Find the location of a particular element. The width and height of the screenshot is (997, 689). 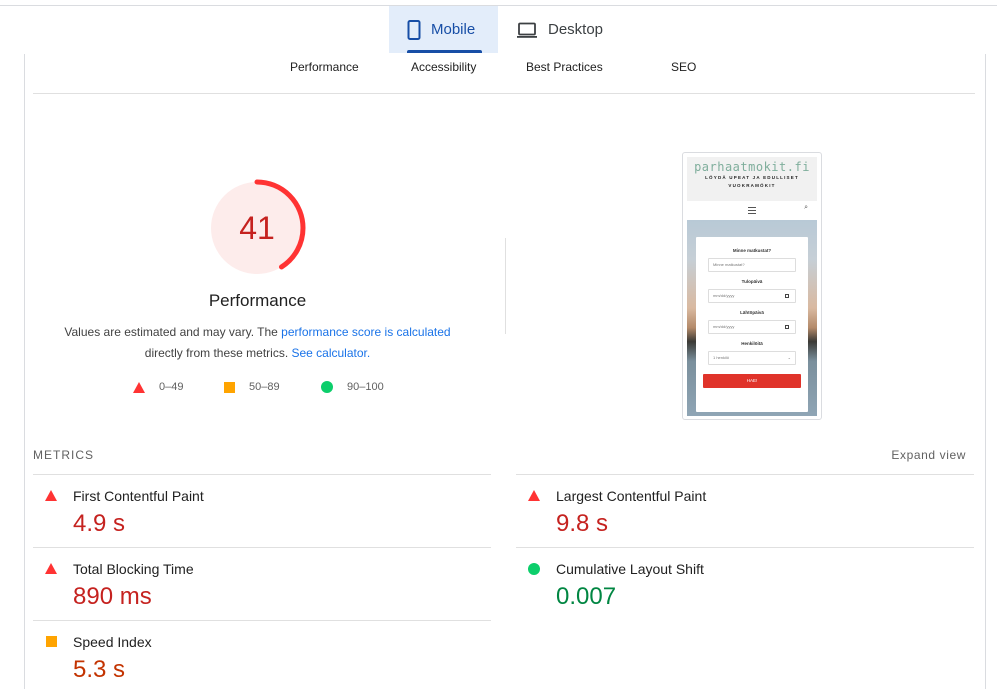

site-nav: ⌕ is located at coordinates (752, 210).